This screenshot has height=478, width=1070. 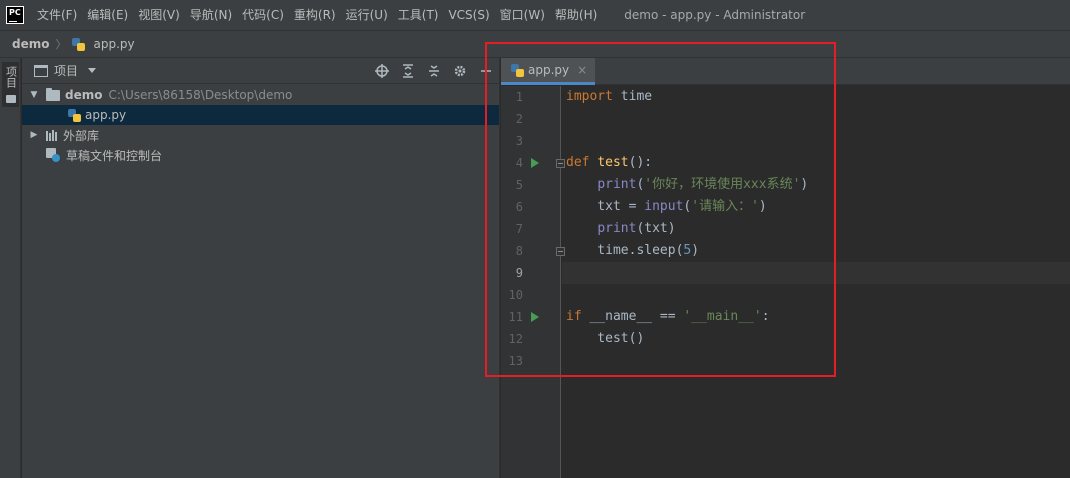 What do you see at coordinates (519, 163) in the screenshot?
I see `line-number: 4` at bounding box center [519, 163].